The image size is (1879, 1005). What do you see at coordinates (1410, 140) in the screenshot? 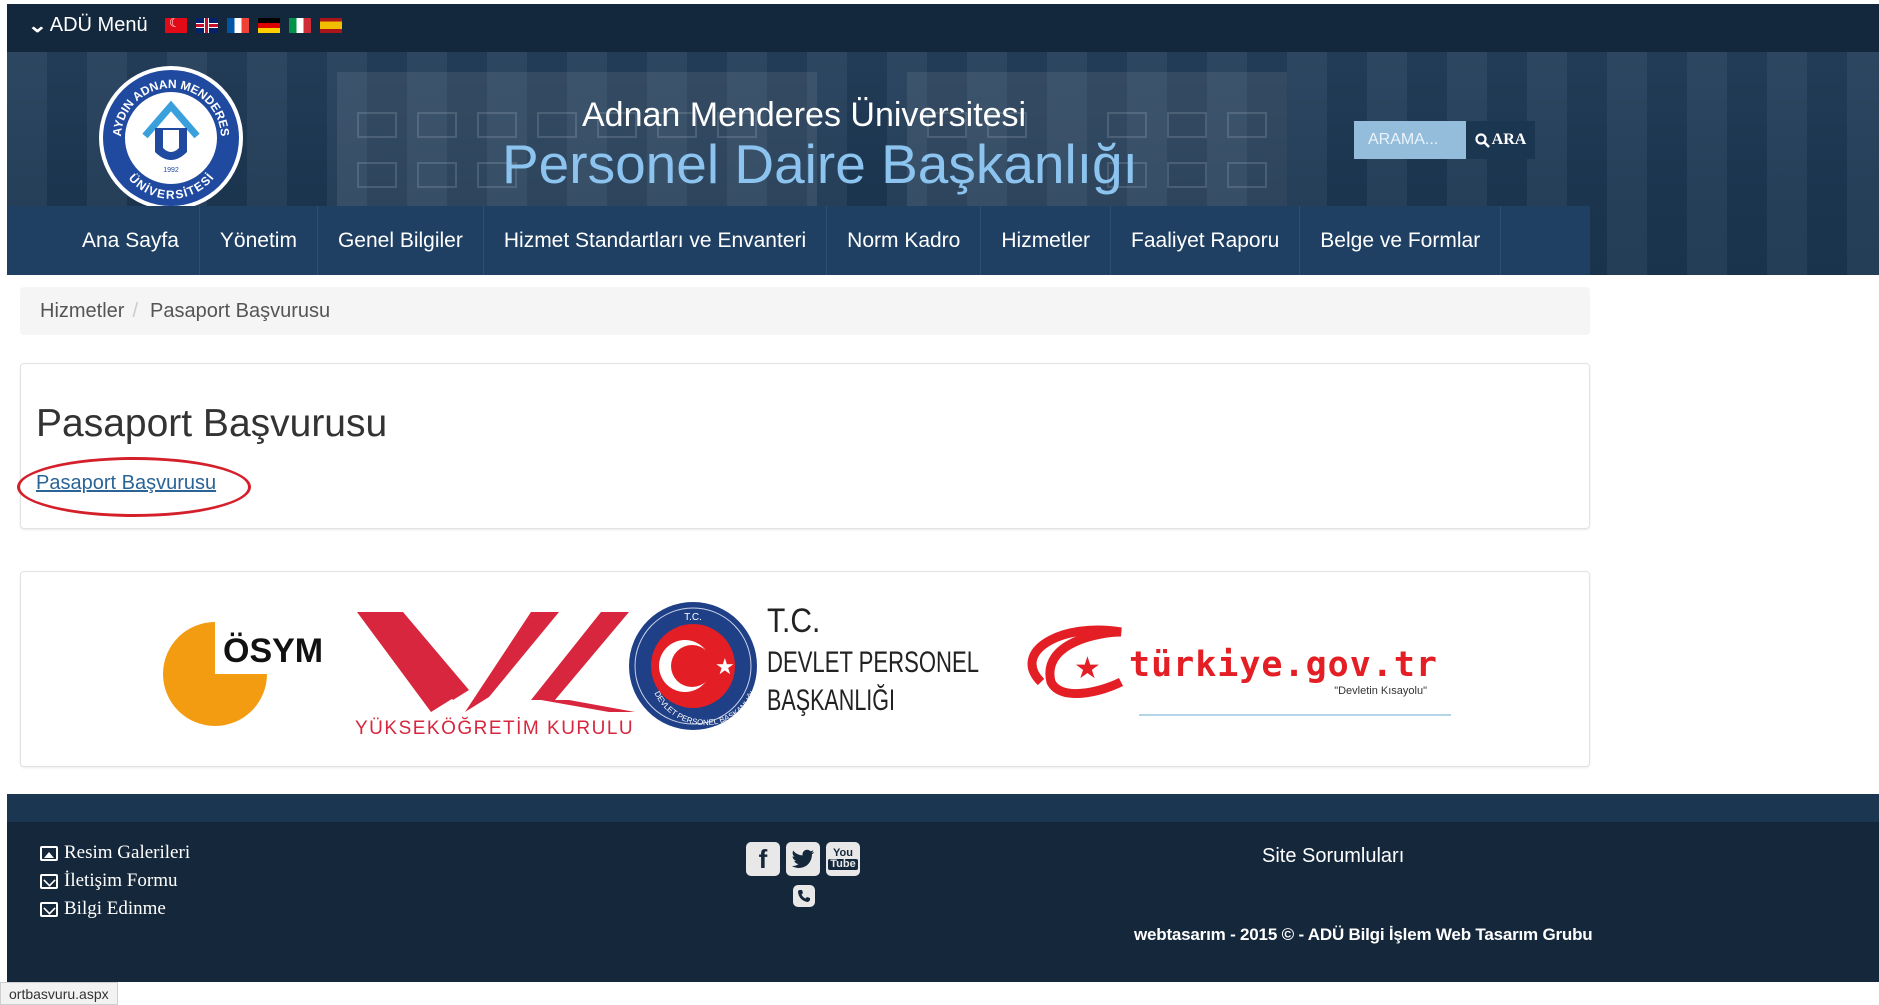
I see `search-input` at bounding box center [1410, 140].